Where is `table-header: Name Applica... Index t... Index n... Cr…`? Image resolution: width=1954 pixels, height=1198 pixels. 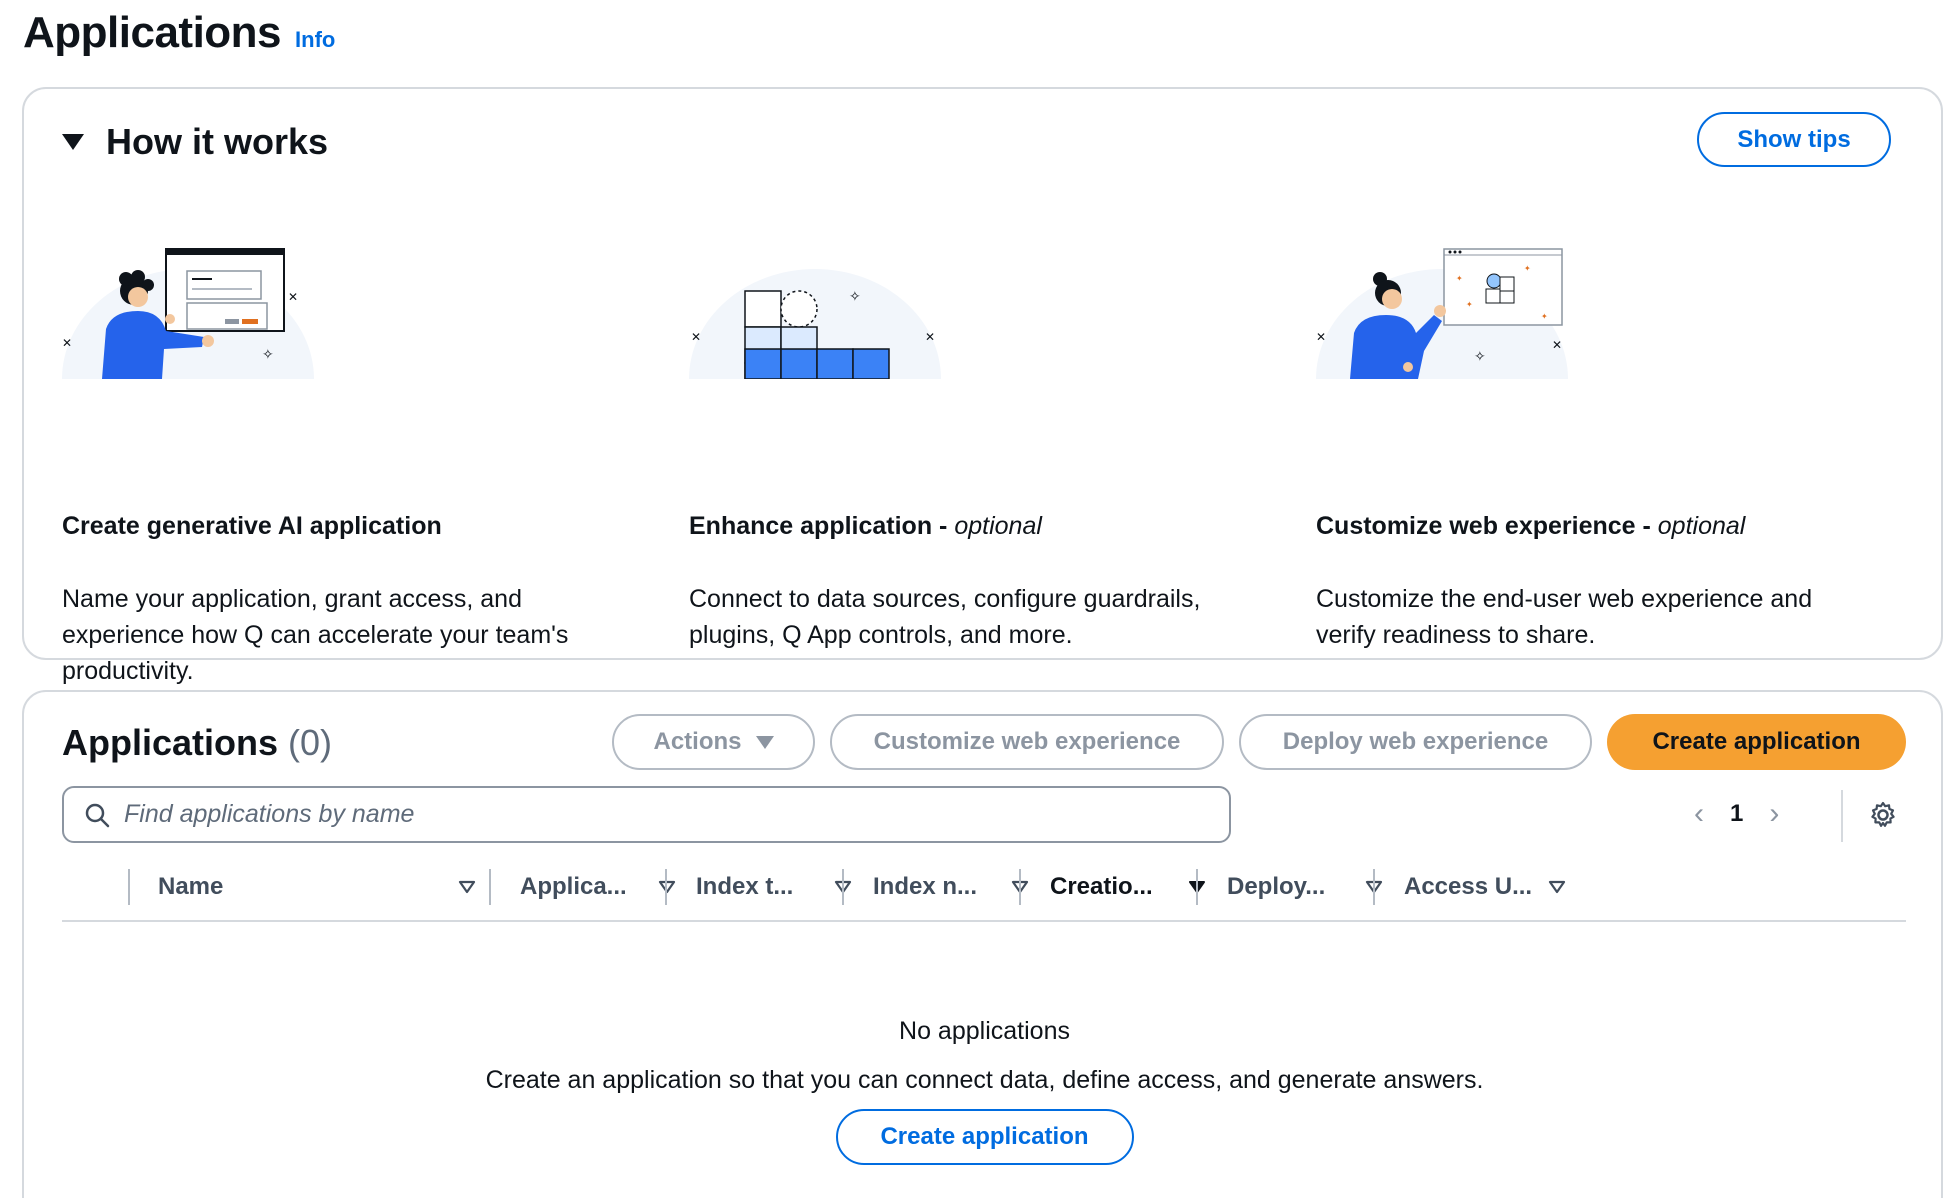 table-header: Name Applica... Index t... Index n... Cr… is located at coordinates (984, 887).